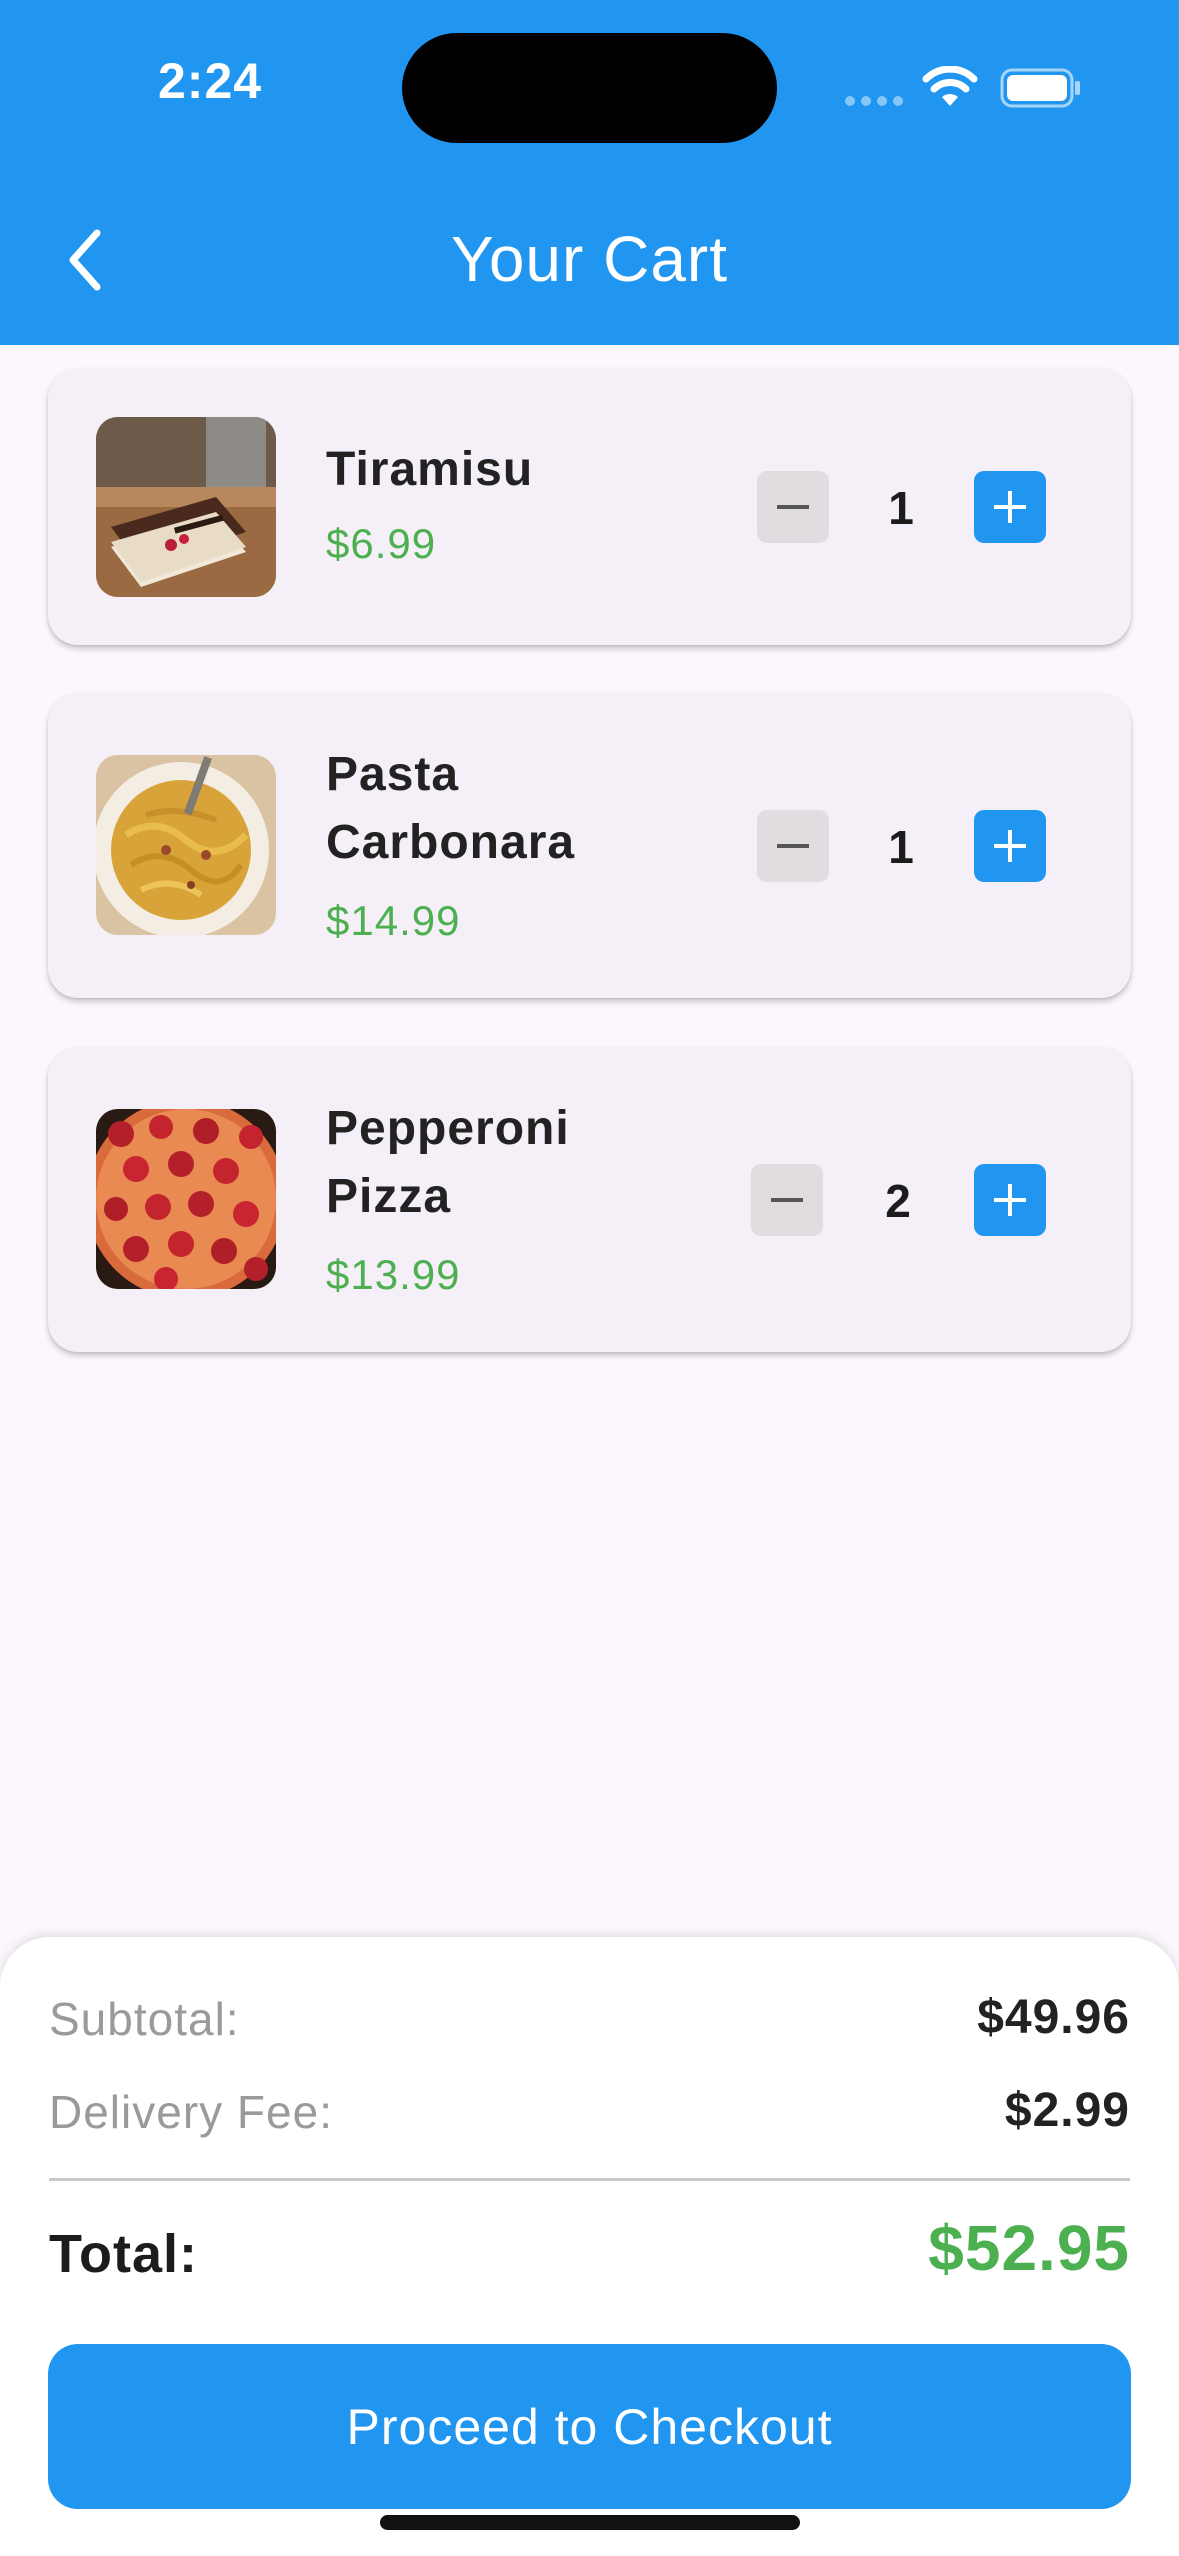 Image resolution: width=1179 pixels, height=2556 pixels. What do you see at coordinates (875, 101) in the screenshot?
I see `cellular-signal-icon` at bounding box center [875, 101].